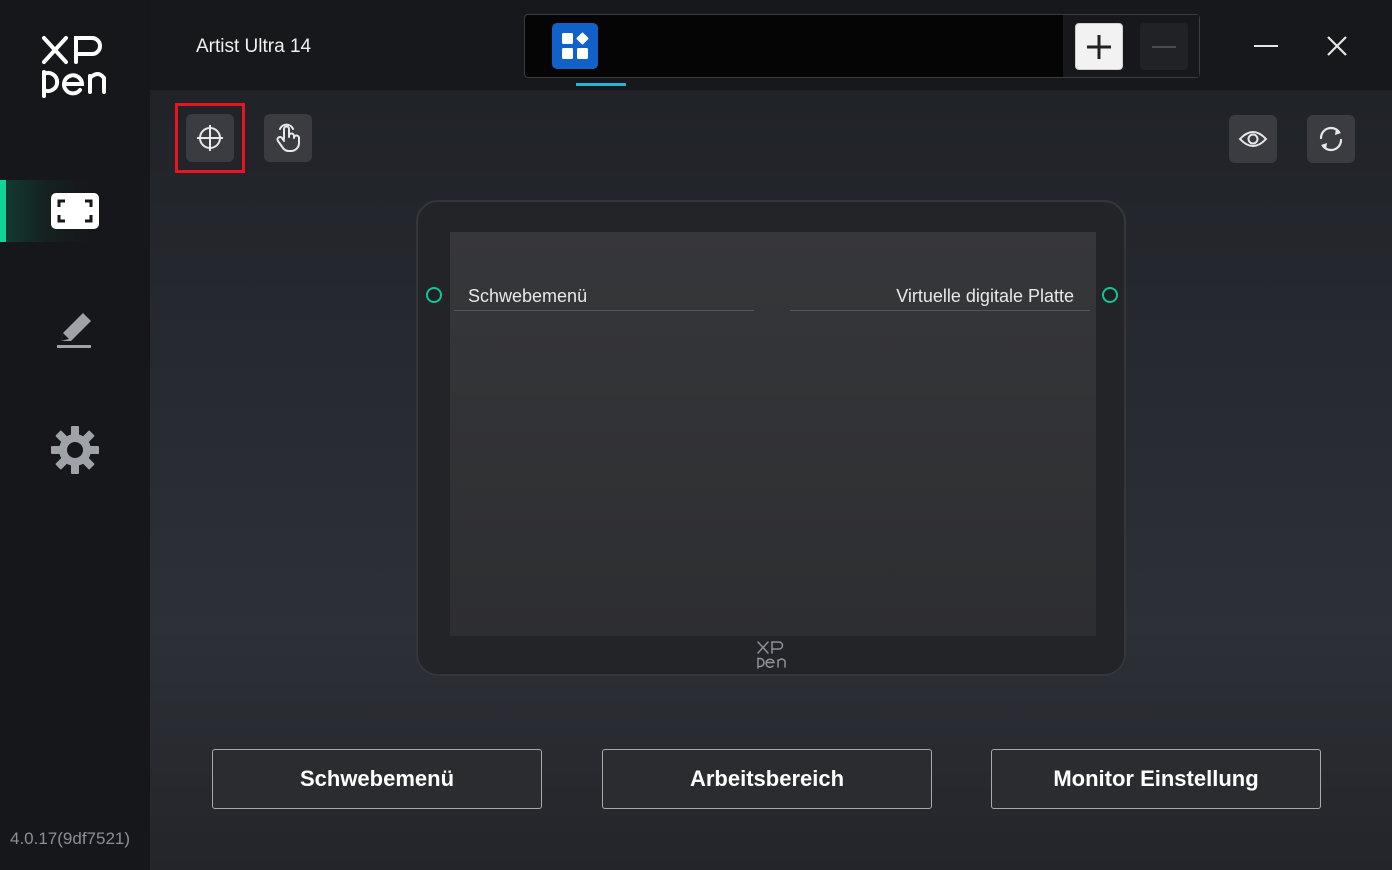 The height and width of the screenshot is (870, 1392). I want to click on refresh-icon, so click(1331, 139).